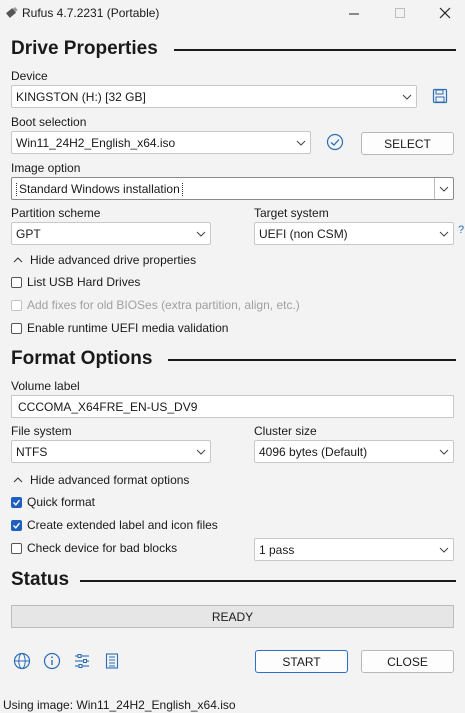 The image size is (465, 713). Describe the element at coordinates (82, 358) in the screenshot. I see `format-options-heading: Format Options` at that location.